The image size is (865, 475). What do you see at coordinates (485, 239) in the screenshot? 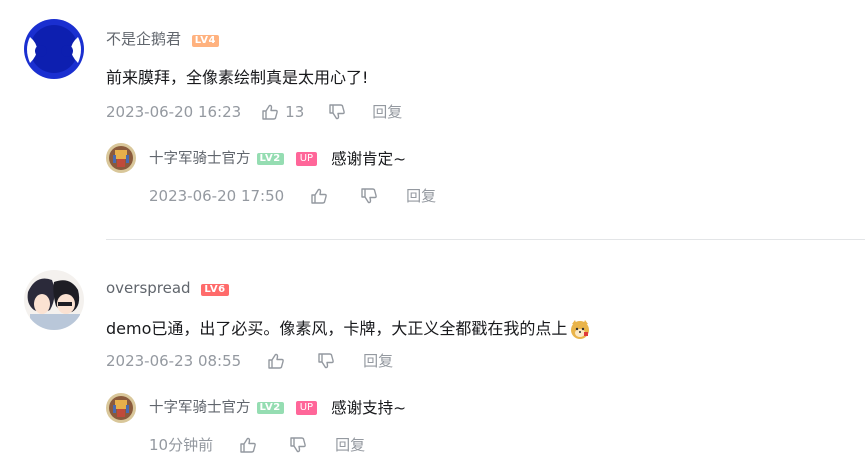
I see `divider` at bounding box center [485, 239].